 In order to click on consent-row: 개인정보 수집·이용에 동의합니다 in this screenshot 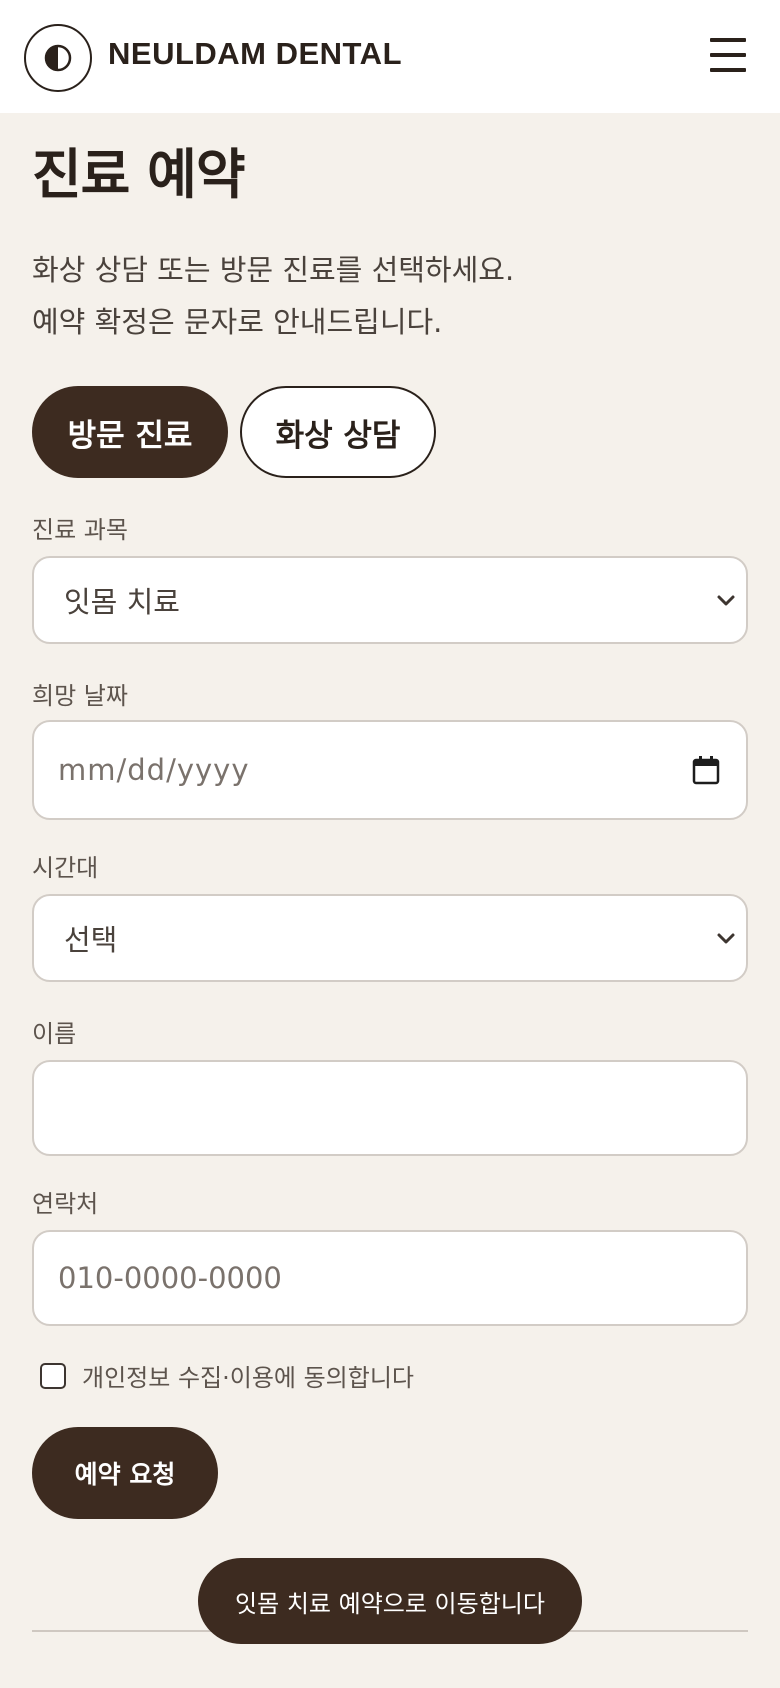, I will do `click(227, 1375)`.